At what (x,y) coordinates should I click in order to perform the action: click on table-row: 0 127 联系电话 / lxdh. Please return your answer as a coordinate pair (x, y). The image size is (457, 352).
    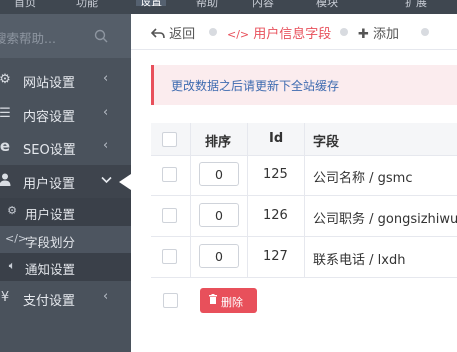
    Looking at the image, I should click on (304, 257).